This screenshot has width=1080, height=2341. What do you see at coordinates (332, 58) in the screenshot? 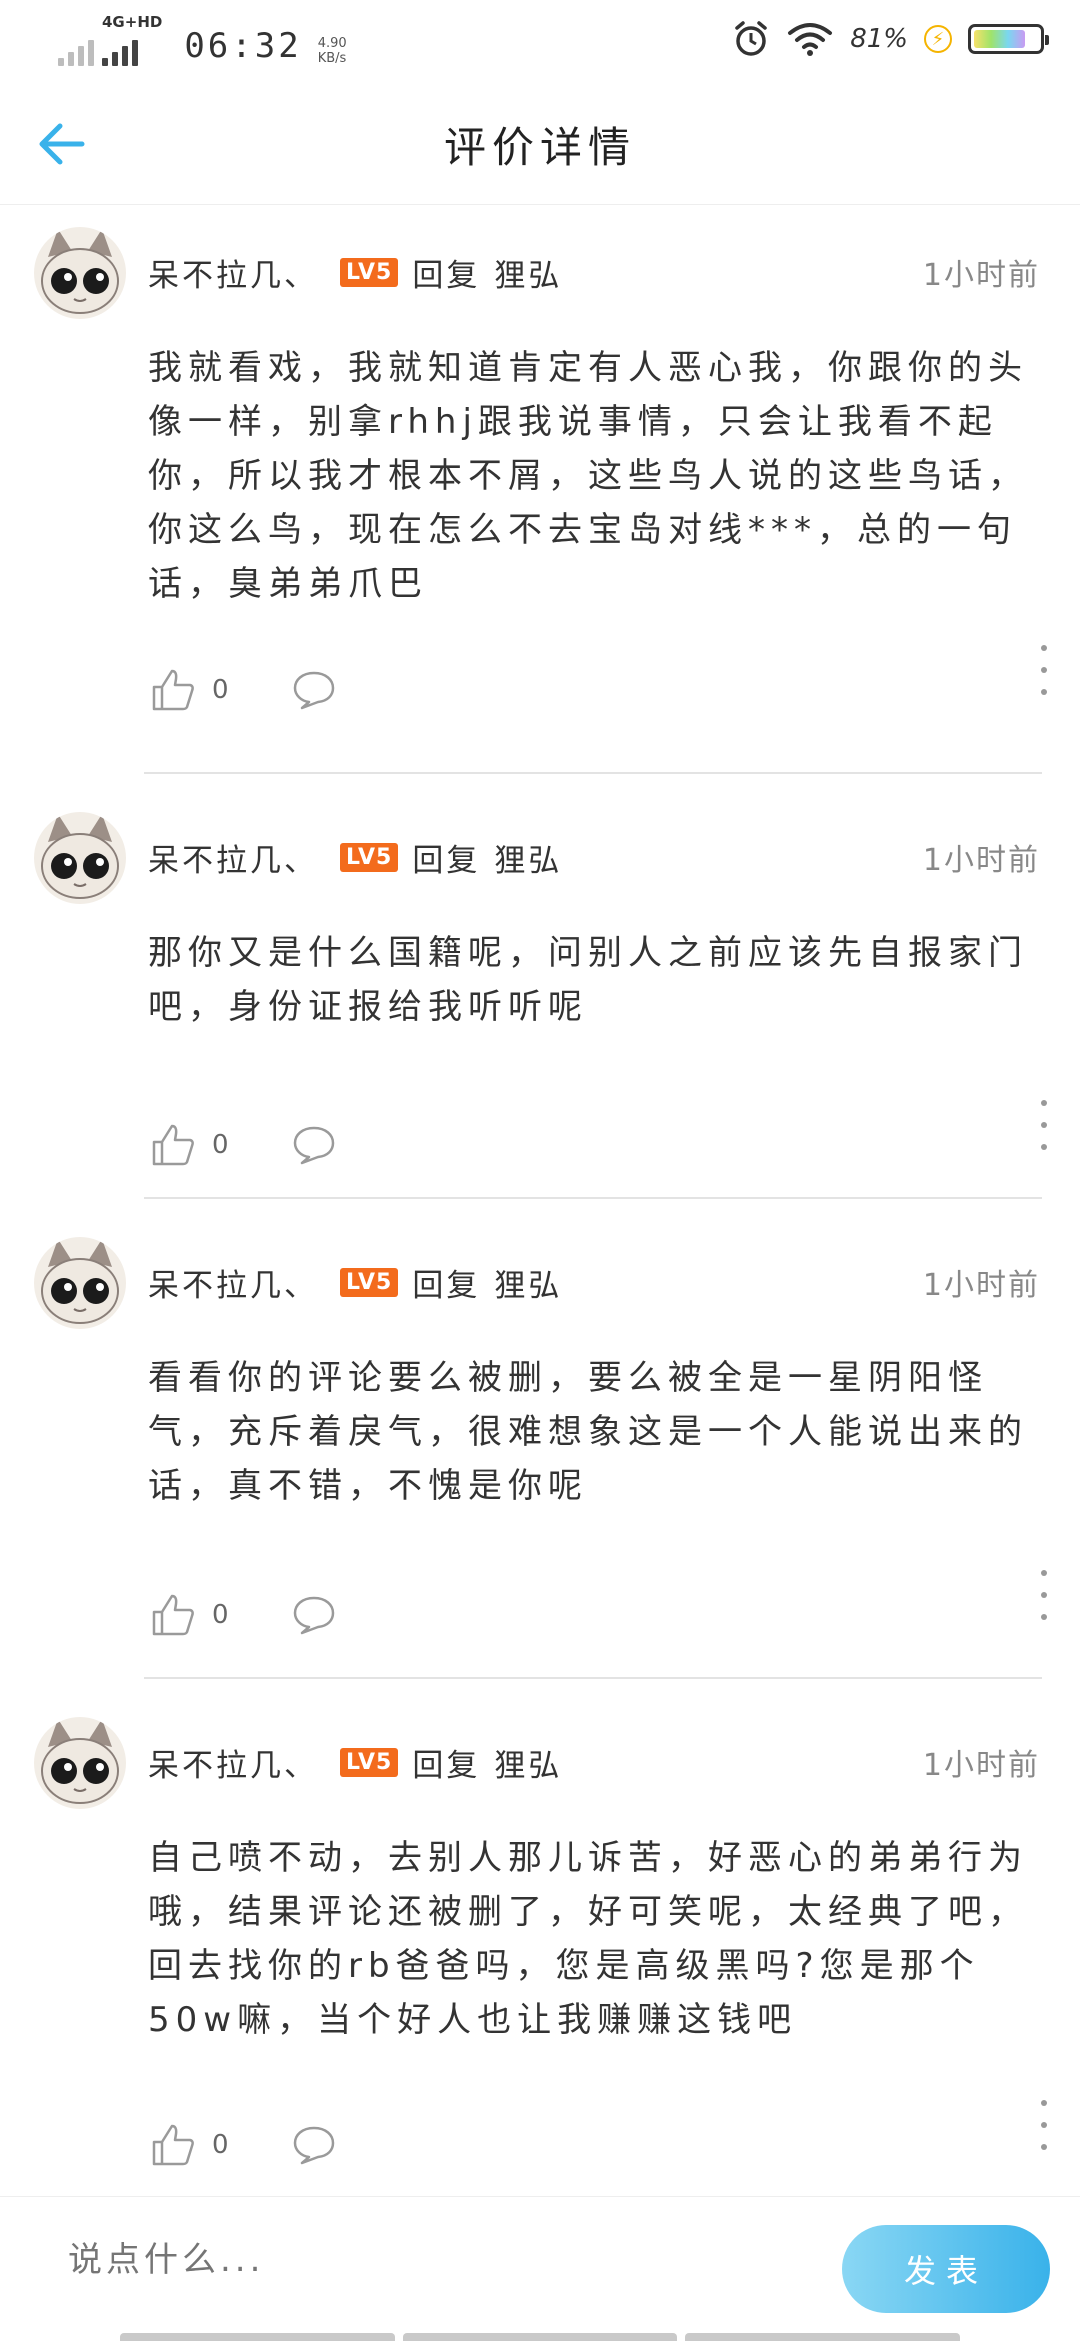
I see `speed-unit: KB/s` at bounding box center [332, 58].